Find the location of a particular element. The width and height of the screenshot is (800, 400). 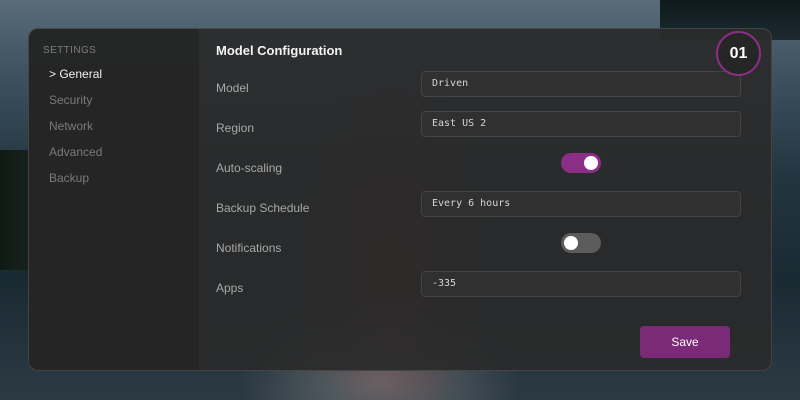

page-title: Model Configuration is located at coordinates (279, 50).